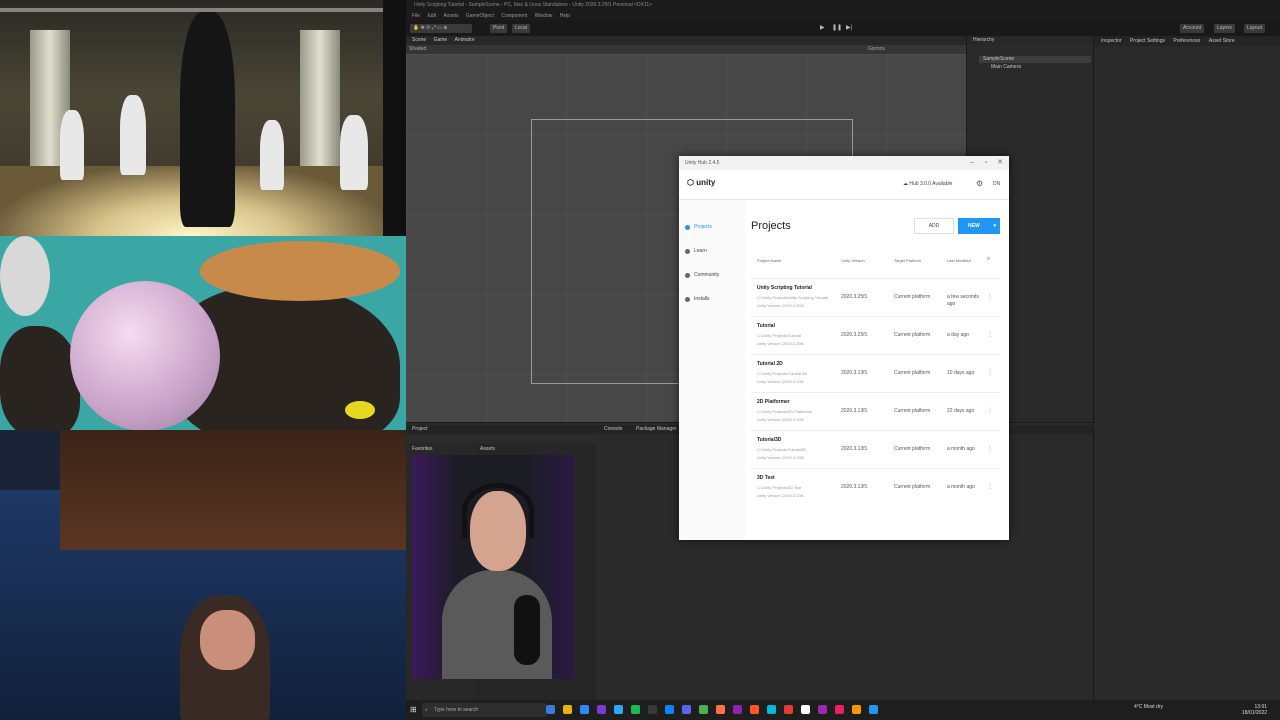 The image size is (1280, 720). I want to click on guest-webcam-panel, so click(203, 575).